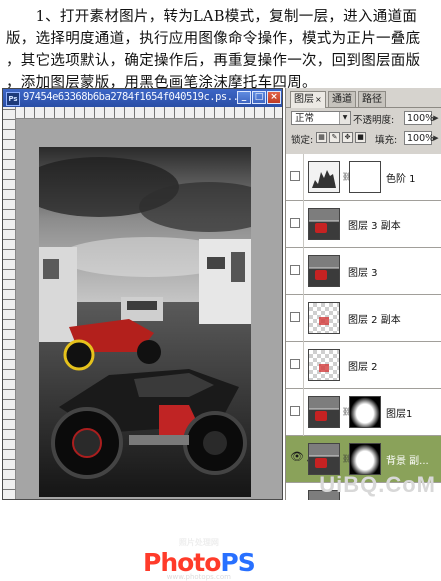 Image resolution: width=441 pixels, height=581 pixels. What do you see at coordinates (374, 120) in the screenshot?
I see `opacity-label: 不透明度:` at bounding box center [374, 120].